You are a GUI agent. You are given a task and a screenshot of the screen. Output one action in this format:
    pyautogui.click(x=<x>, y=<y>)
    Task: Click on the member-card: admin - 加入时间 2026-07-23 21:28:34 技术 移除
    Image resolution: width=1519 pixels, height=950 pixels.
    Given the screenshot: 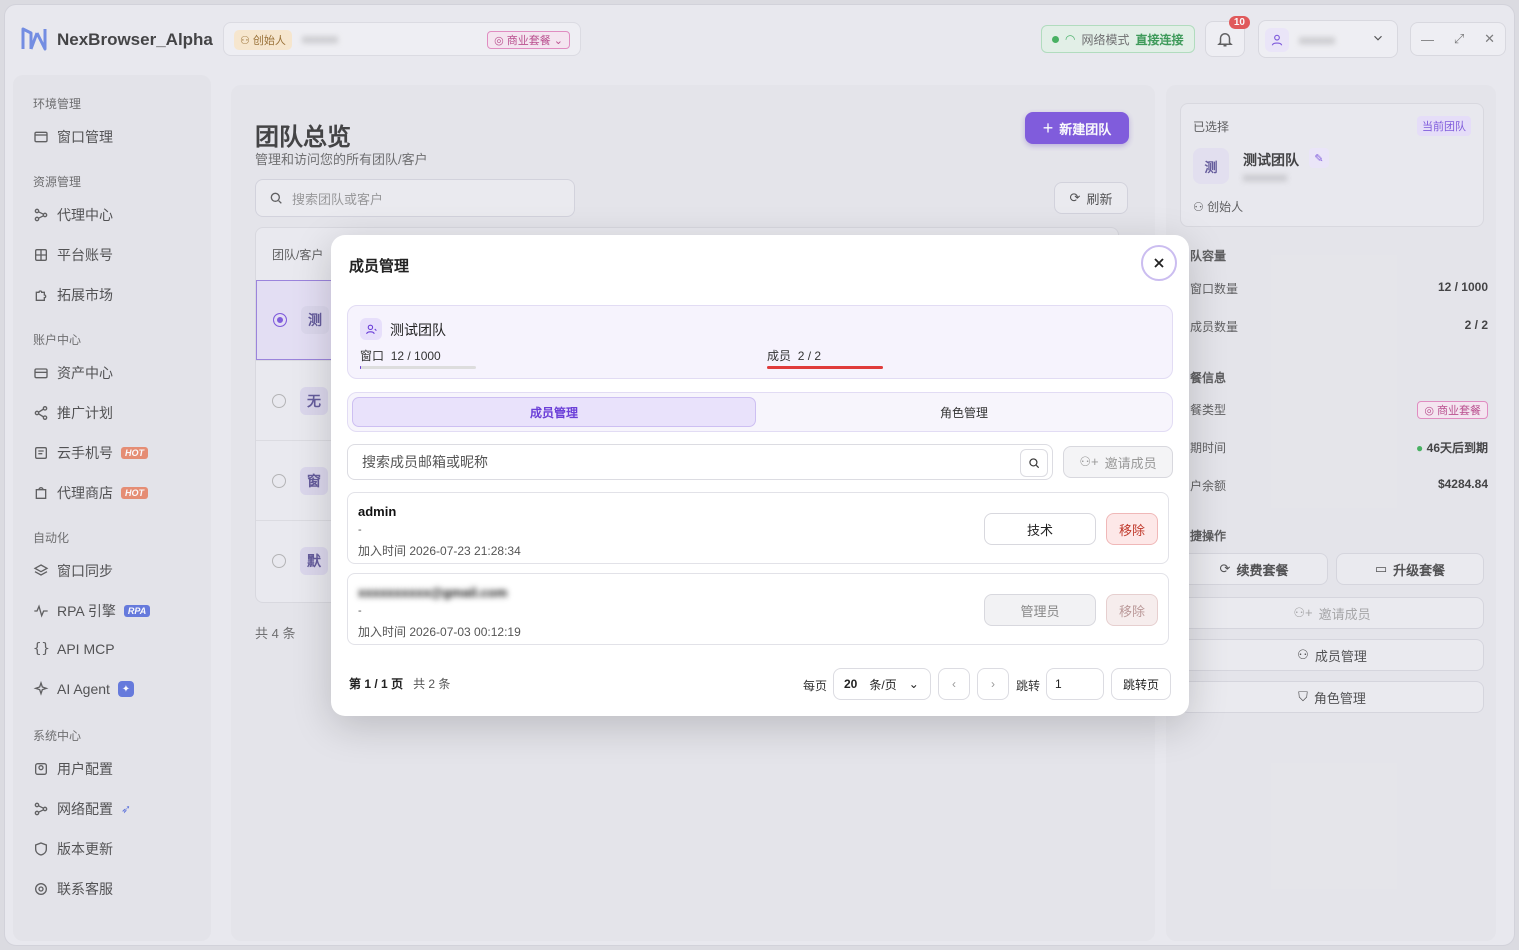 What is the action you would take?
    pyautogui.click(x=758, y=528)
    